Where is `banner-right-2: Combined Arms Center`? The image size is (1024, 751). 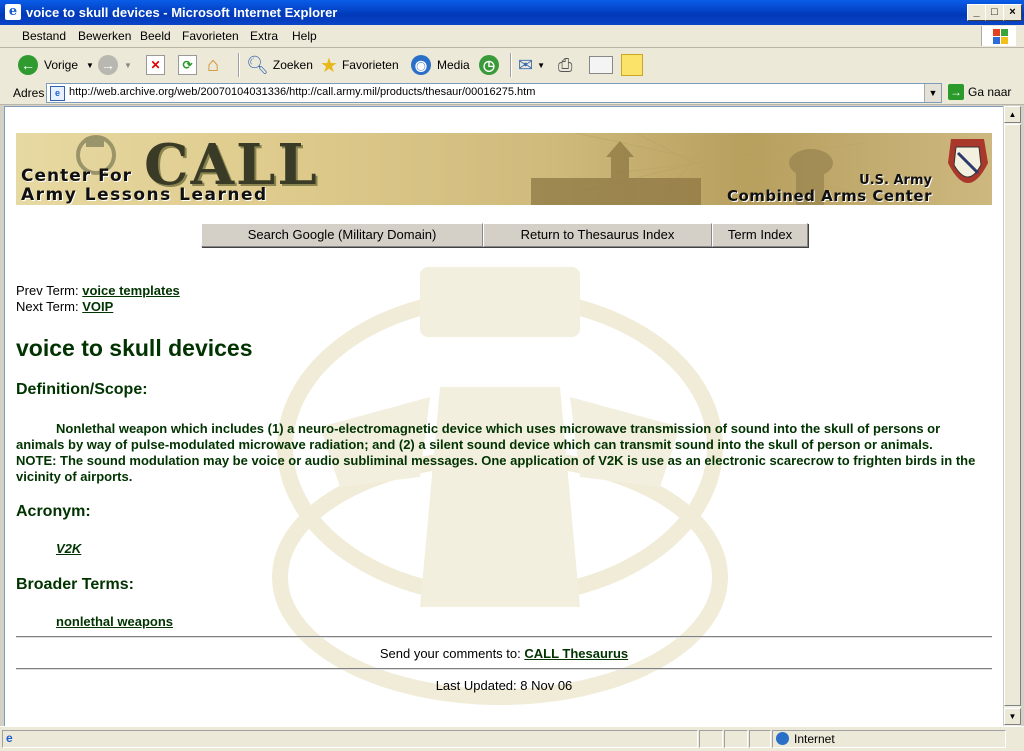 banner-right-2: Combined Arms Center is located at coordinates (829, 196).